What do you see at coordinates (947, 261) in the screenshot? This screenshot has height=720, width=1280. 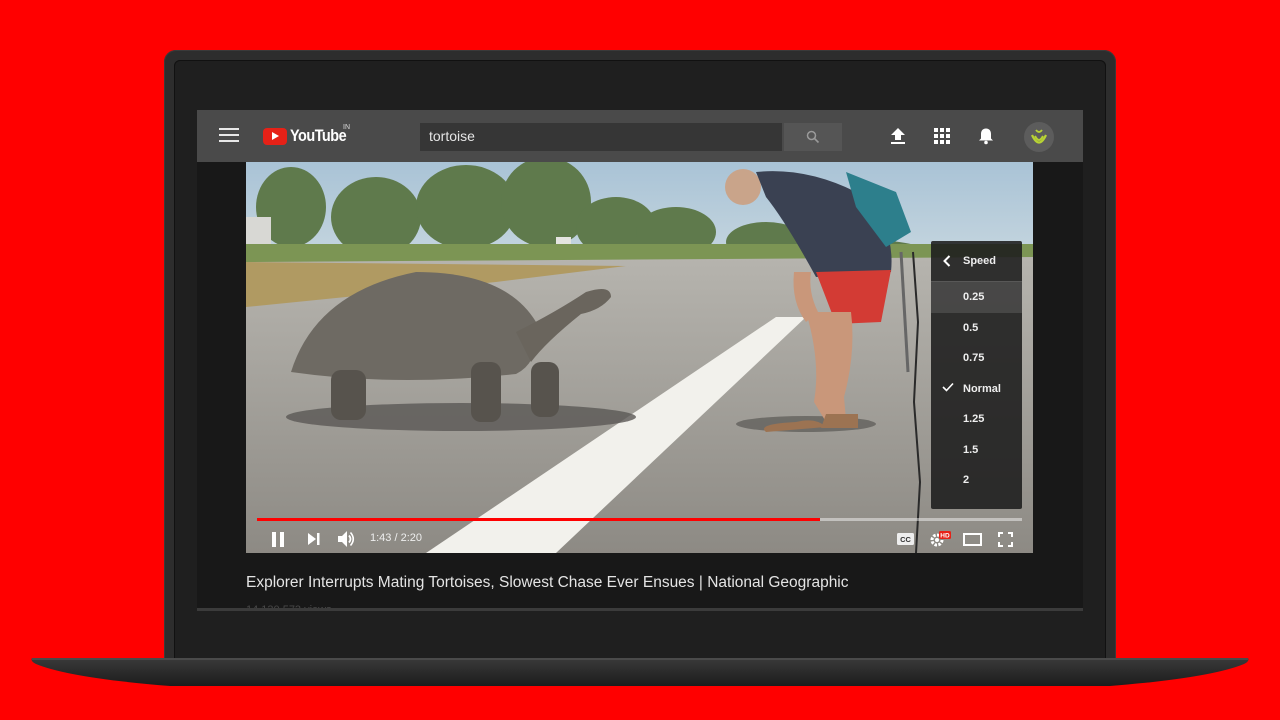 I see `chevron-left-icon` at bounding box center [947, 261].